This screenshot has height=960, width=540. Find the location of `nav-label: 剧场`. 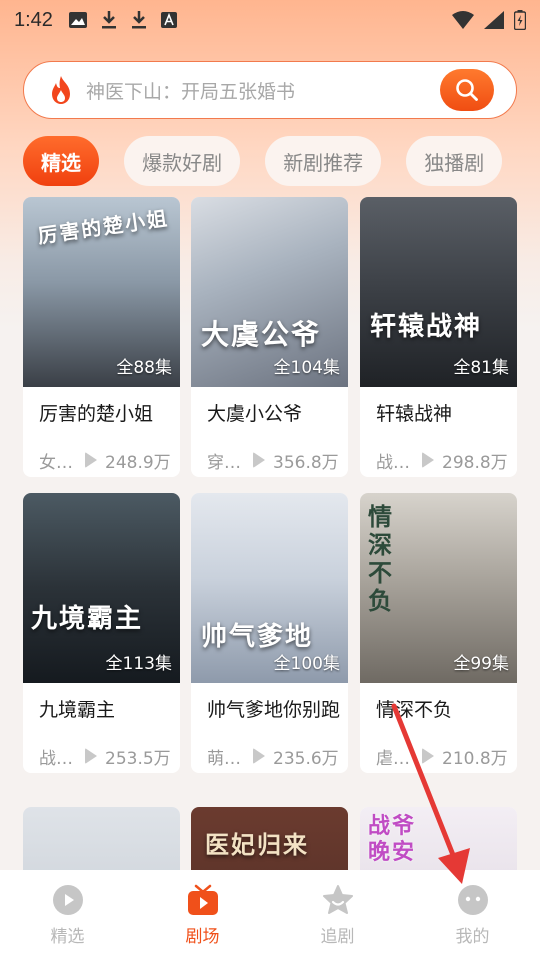

nav-label: 剧场 is located at coordinates (202, 937).